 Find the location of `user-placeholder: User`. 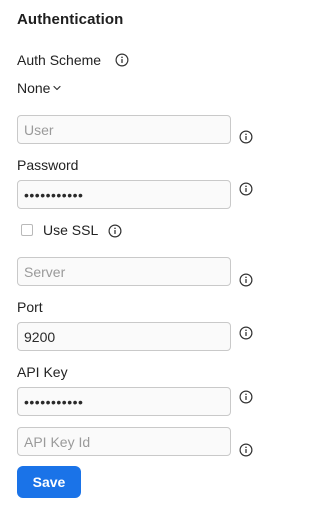

user-placeholder: User is located at coordinates (39, 129).